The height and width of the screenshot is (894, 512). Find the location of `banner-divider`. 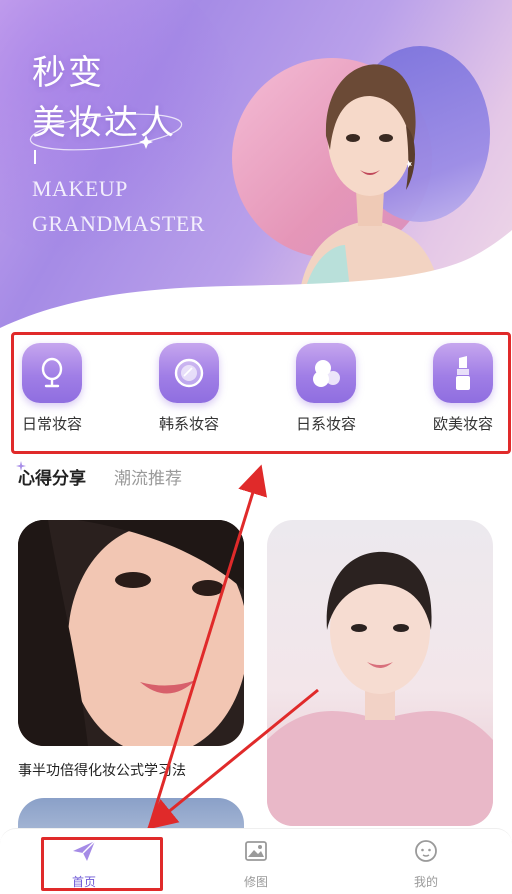

banner-divider is located at coordinates (35, 157).